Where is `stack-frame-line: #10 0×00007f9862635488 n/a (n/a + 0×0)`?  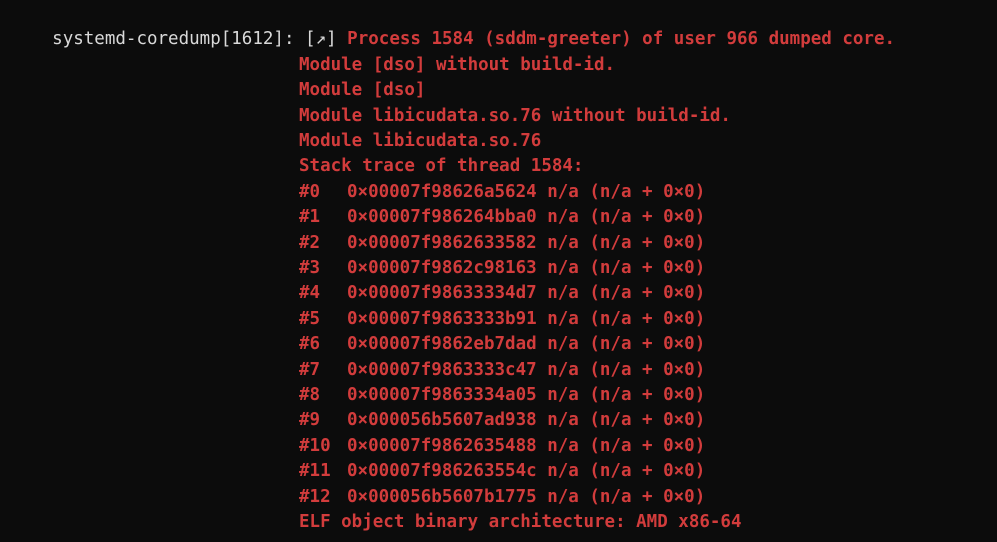 stack-frame-line: #10 0×00007f9862635488 n/a (n/a + 0×0) is located at coordinates (502, 446).